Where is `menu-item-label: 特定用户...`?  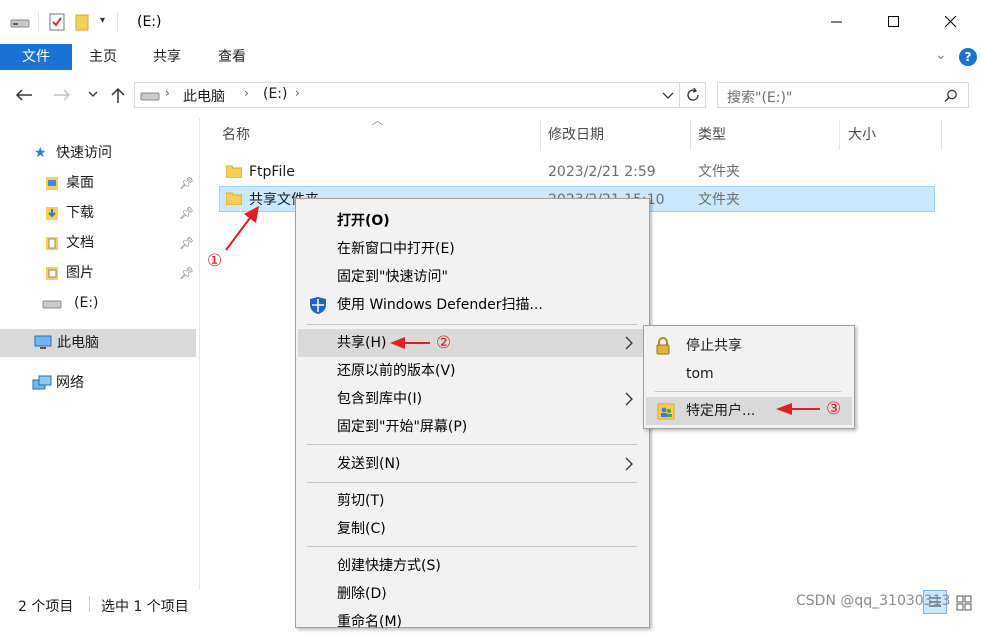 menu-item-label: 特定用户... is located at coordinates (721, 411).